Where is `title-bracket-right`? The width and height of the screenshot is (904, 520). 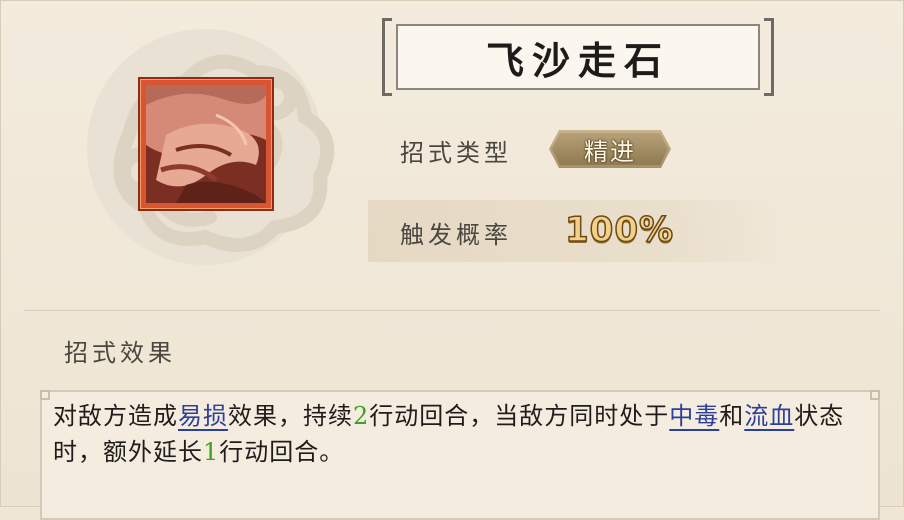 title-bracket-right is located at coordinates (769, 57).